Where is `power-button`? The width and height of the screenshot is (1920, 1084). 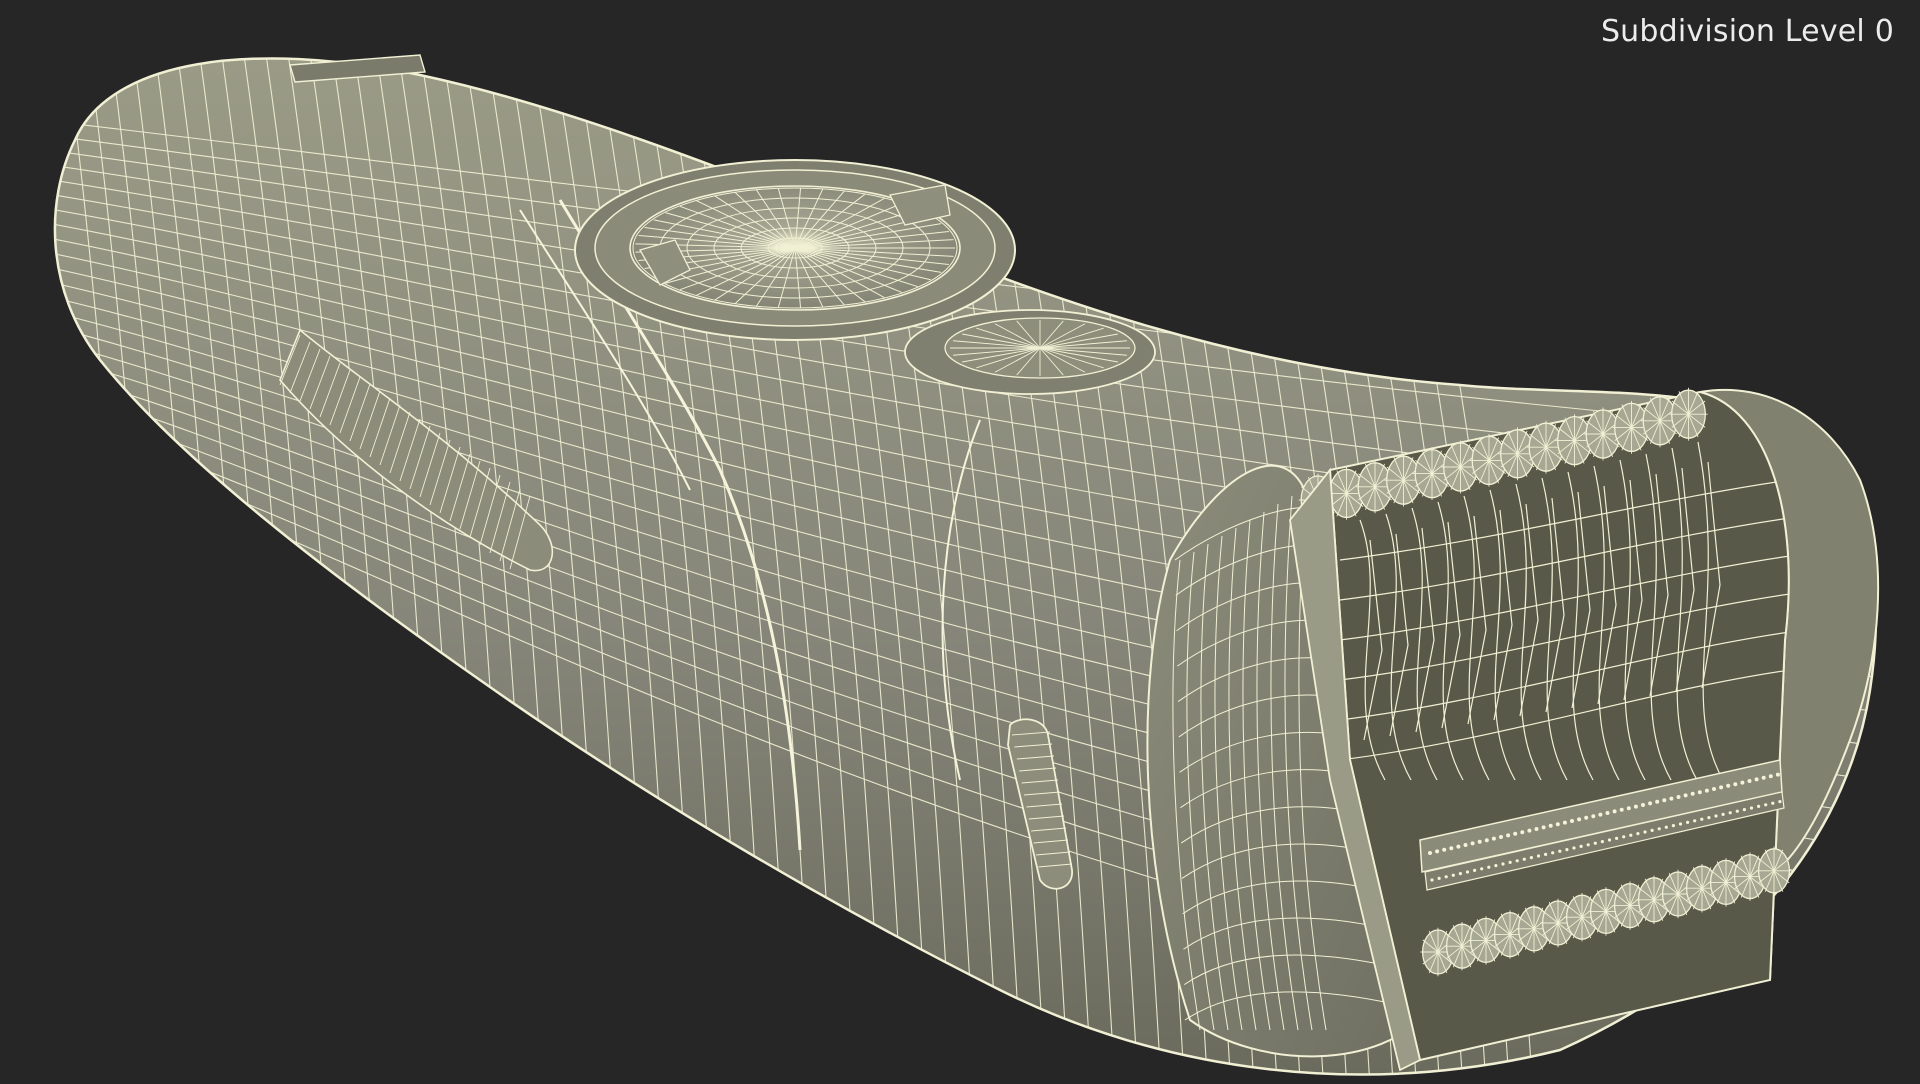
power-button is located at coordinates (1030, 352).